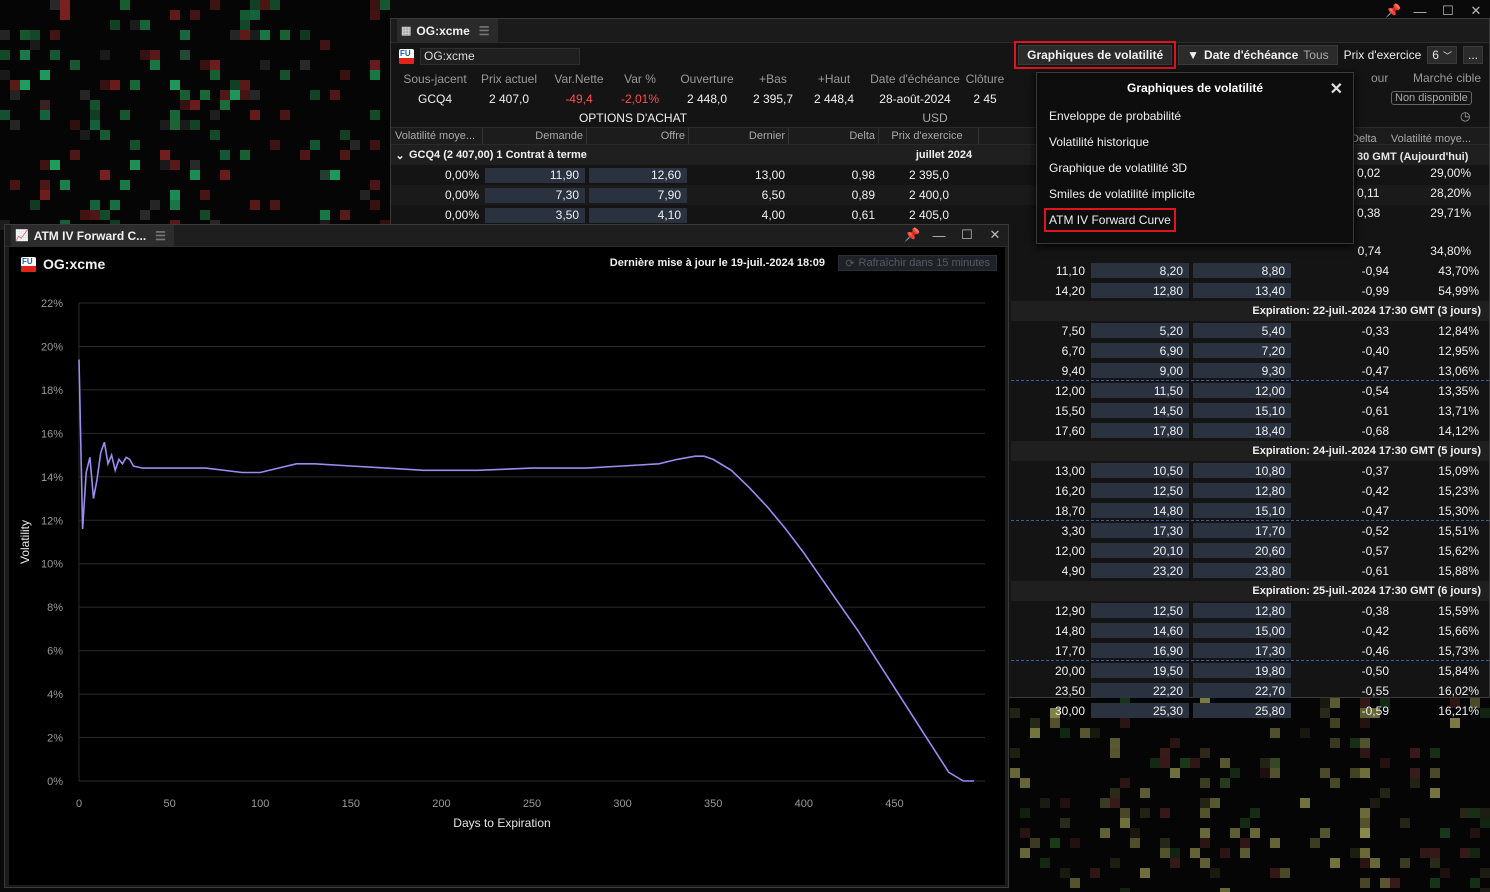  Describe the element at coordinates (1140, 270) in the screenshot. I see `bid-cell: 8,20` at that location.